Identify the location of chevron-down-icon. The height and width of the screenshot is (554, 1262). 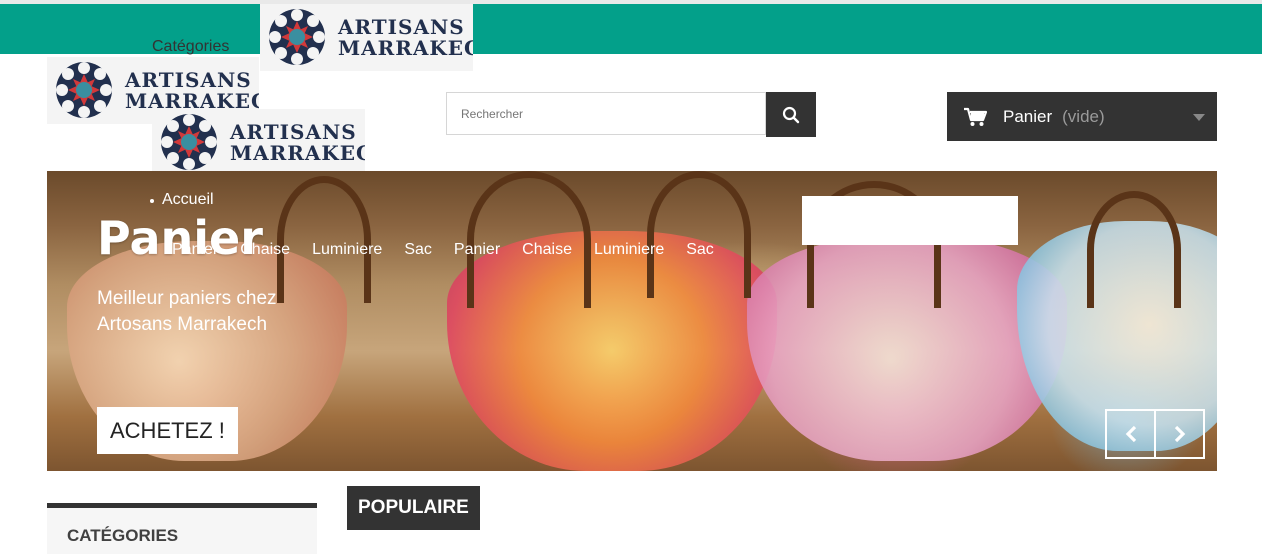
(1199, 117).